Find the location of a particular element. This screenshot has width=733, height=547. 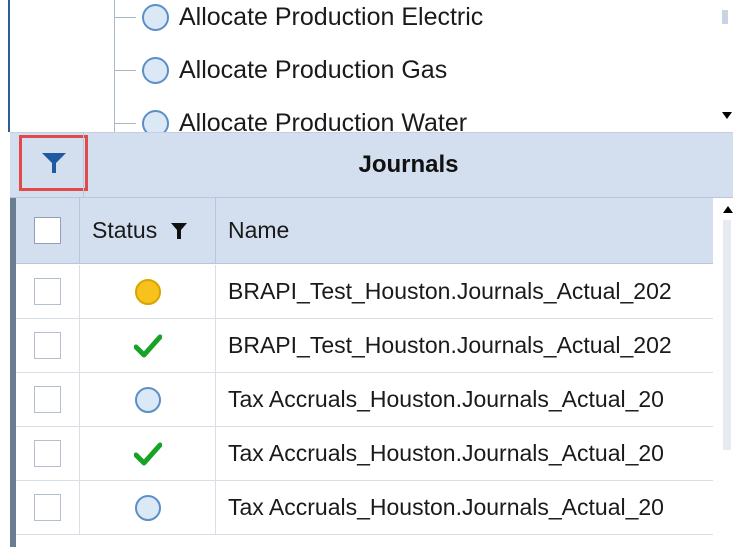

tree-item-allocate-production-gas: Allocate Production Gas is located at coordinates (280, 70).